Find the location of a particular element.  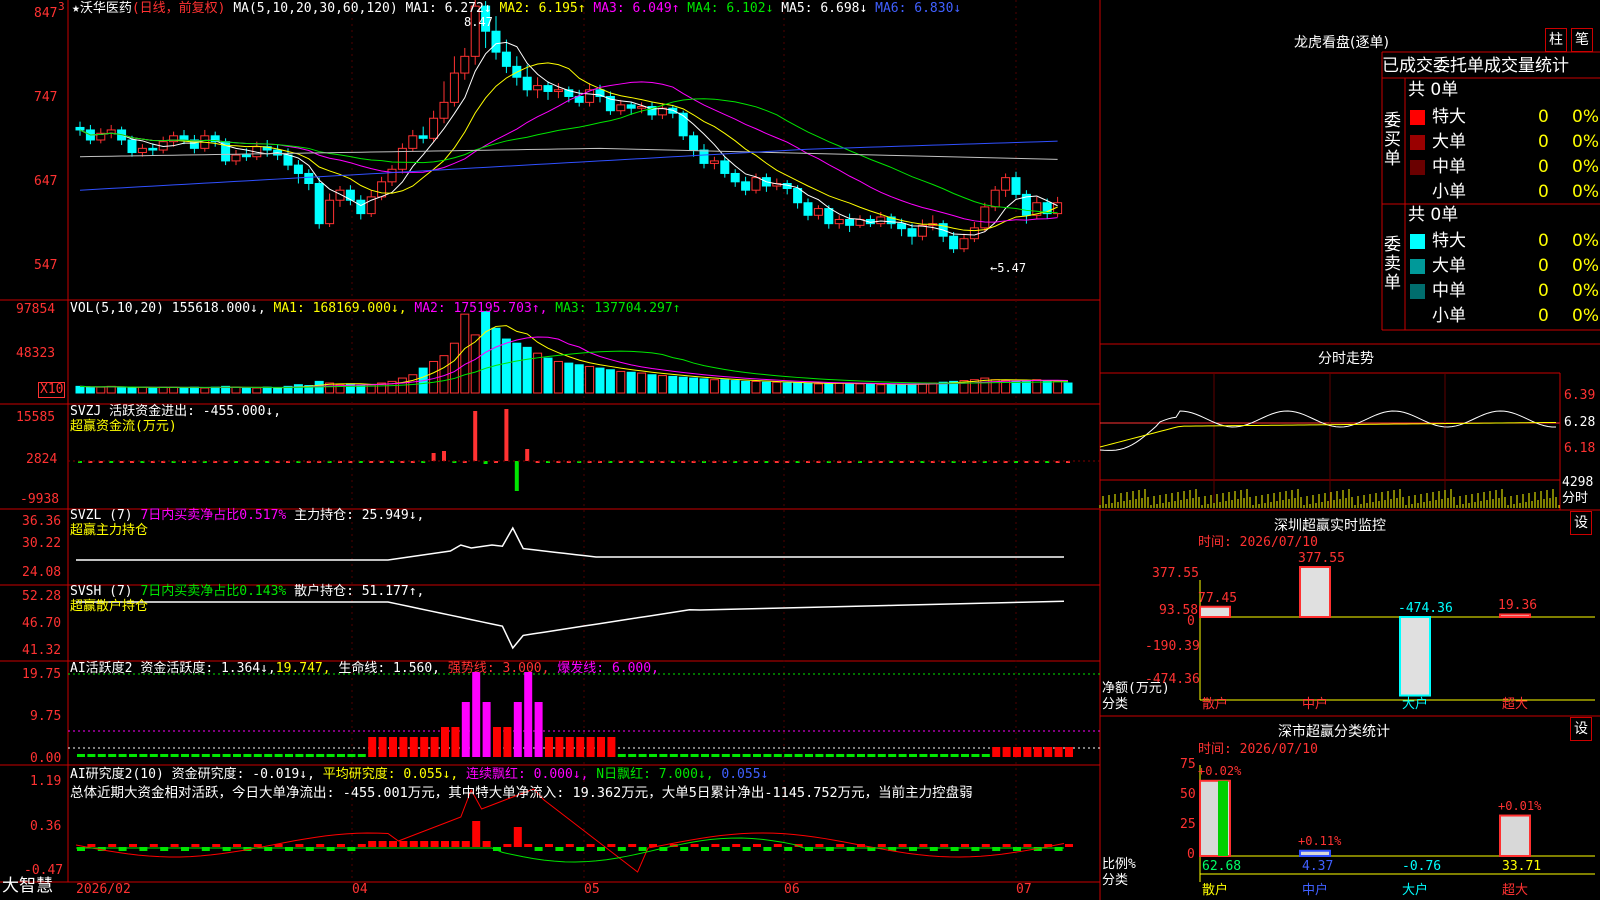

svsh-tick-top: 52.28 is located at coordinates (42, 596).